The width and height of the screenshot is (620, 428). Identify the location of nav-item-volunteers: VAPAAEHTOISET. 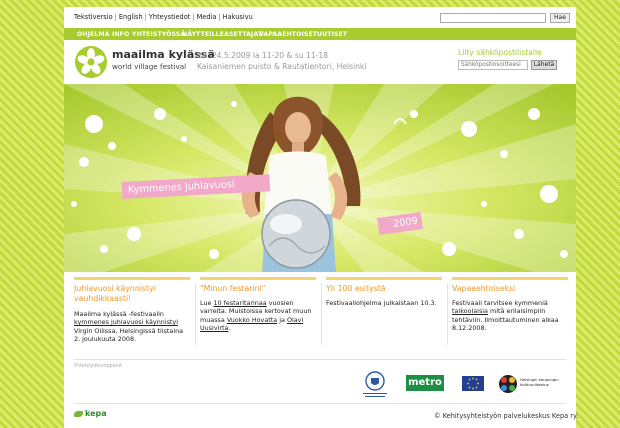
(288, 34).